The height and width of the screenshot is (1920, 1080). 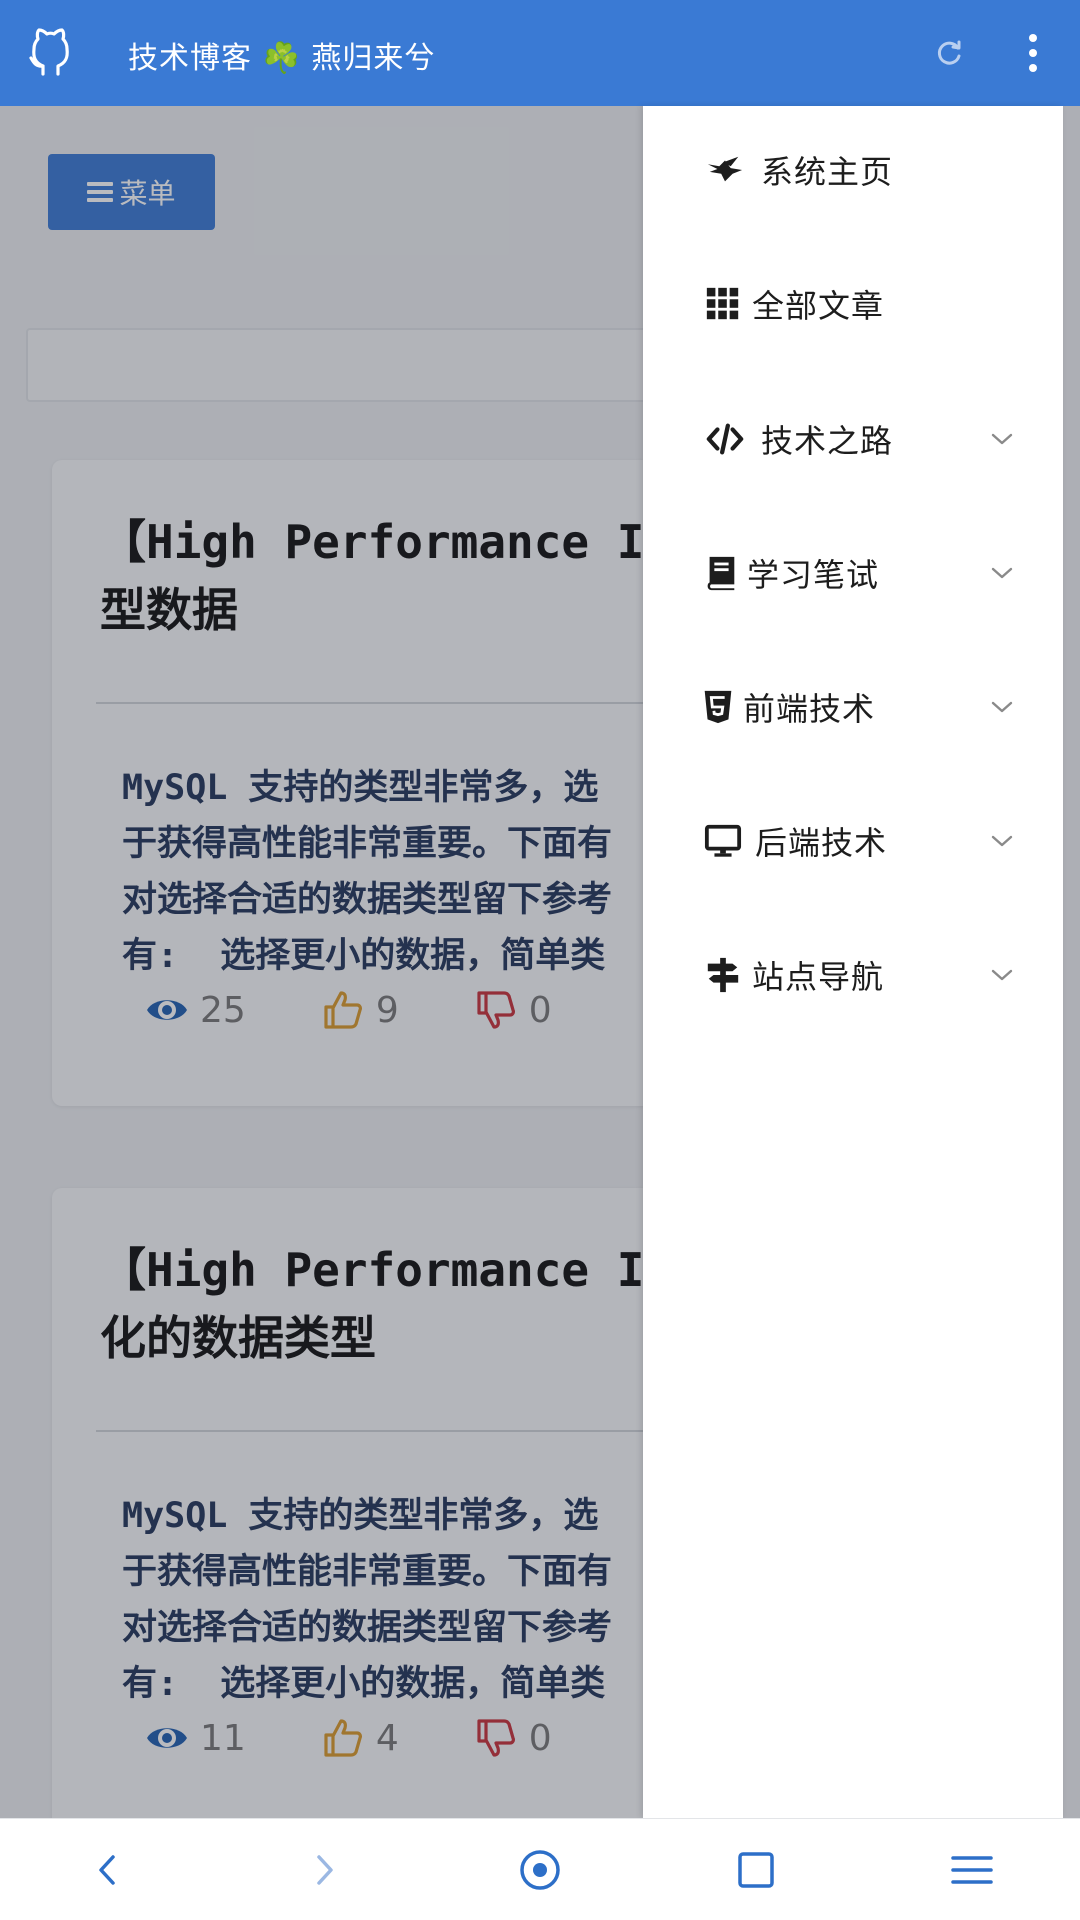 I want to click on drawer-item-label: 学习笔试, so click(x=813, y=575).